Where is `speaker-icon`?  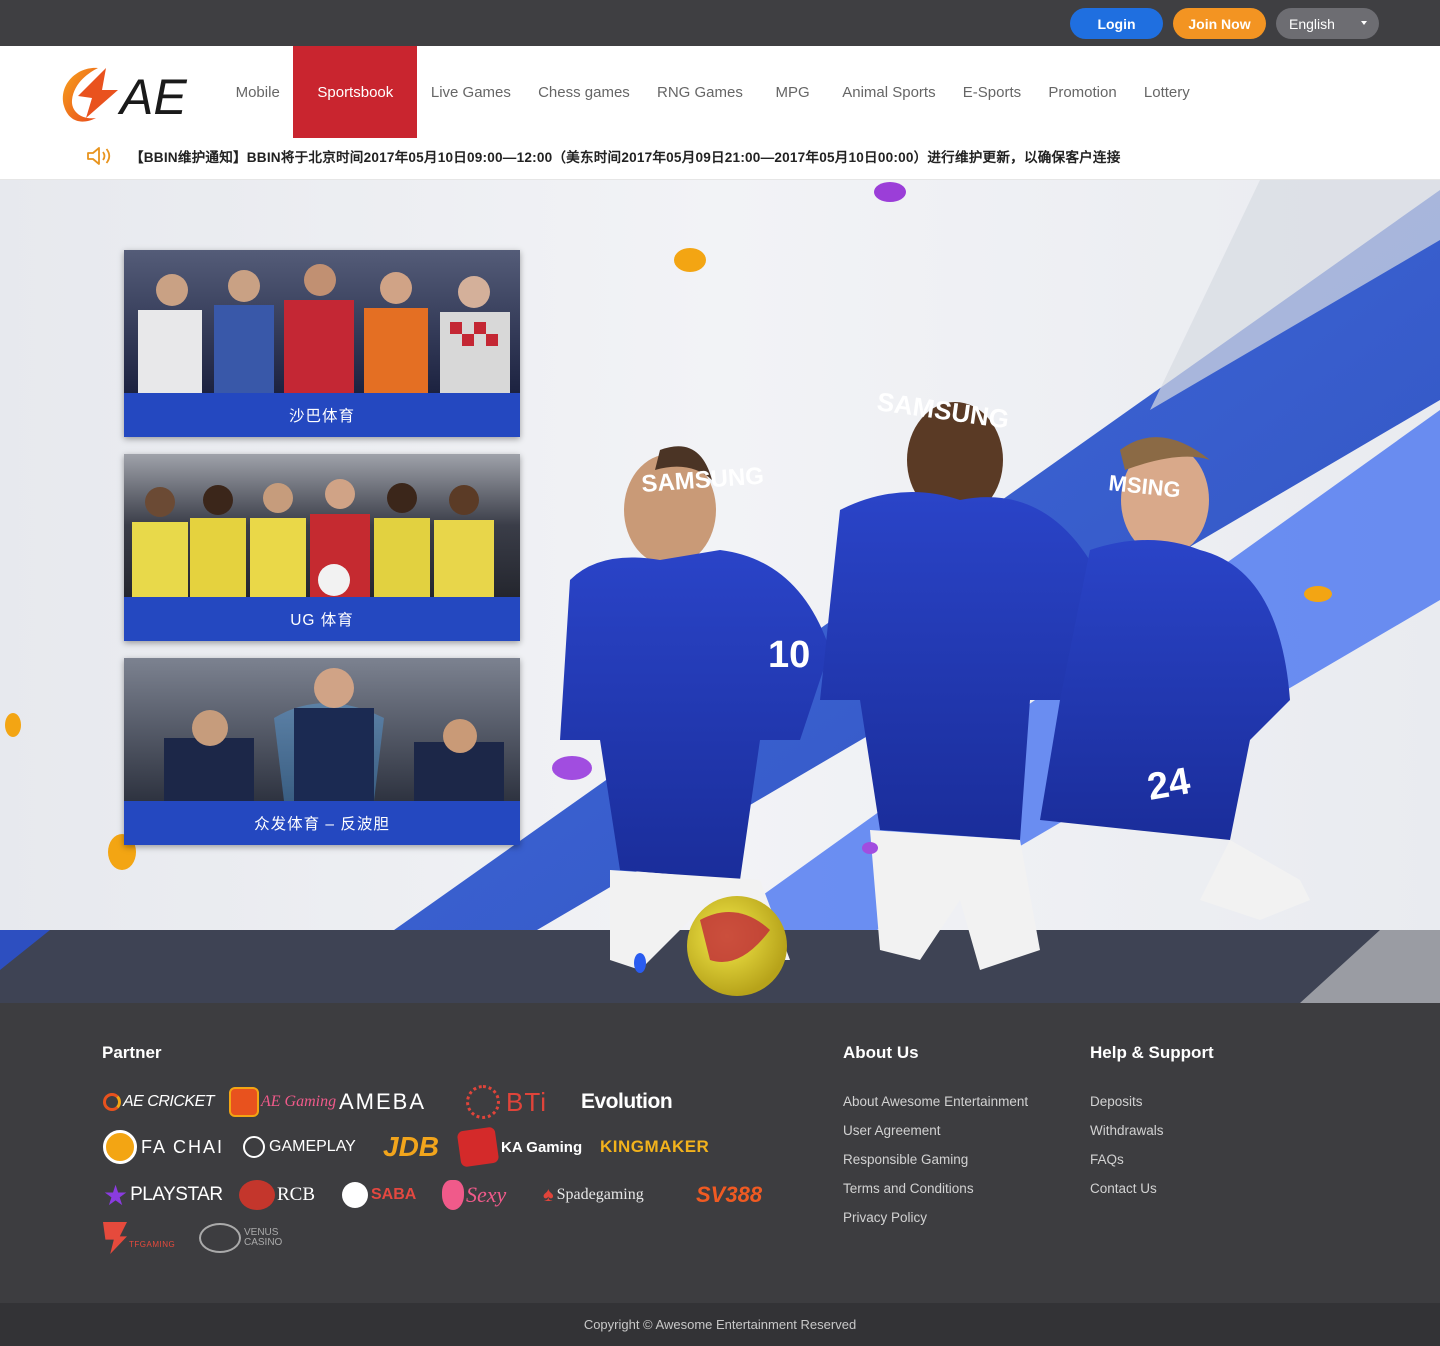 speaker-icon is located at coordinates (99, 156).